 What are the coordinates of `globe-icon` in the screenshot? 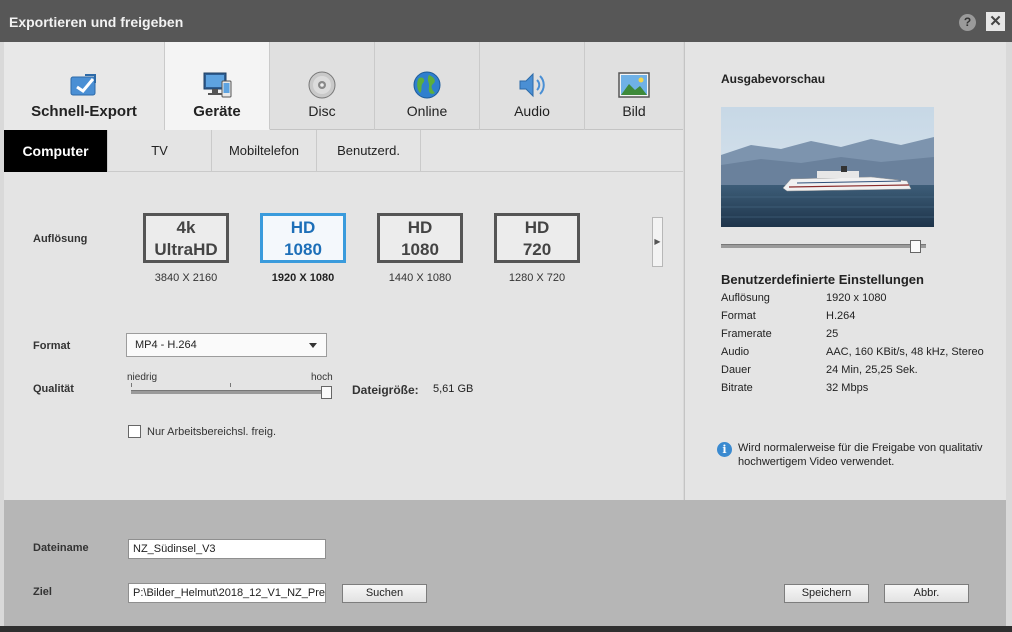 It's located at (427, 85).